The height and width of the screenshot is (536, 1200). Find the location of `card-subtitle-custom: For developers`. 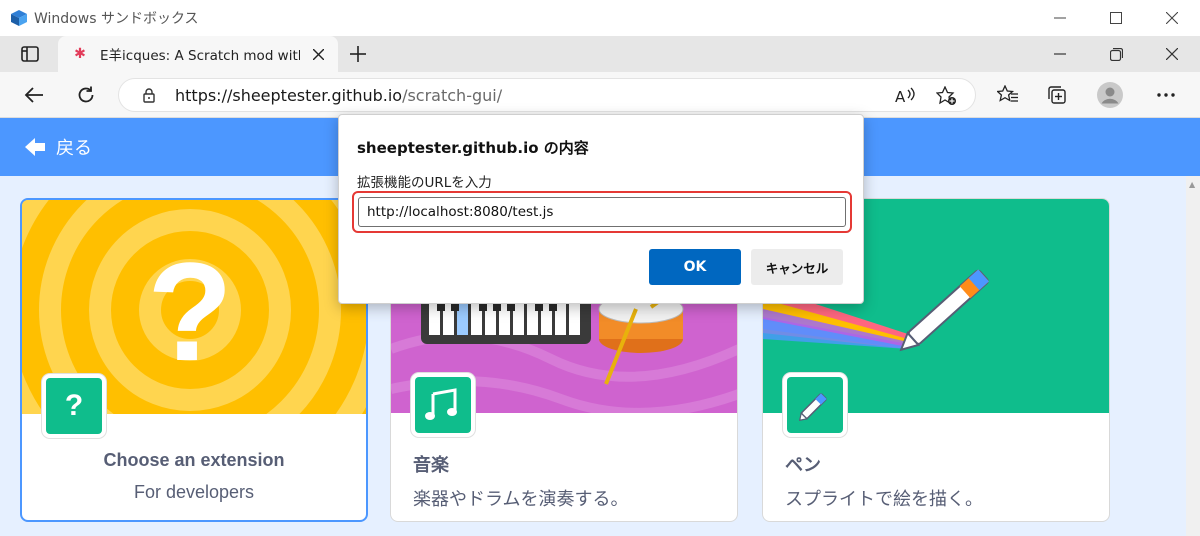

card-subtitle-custom: For developers is located at coordinates (194, 492).